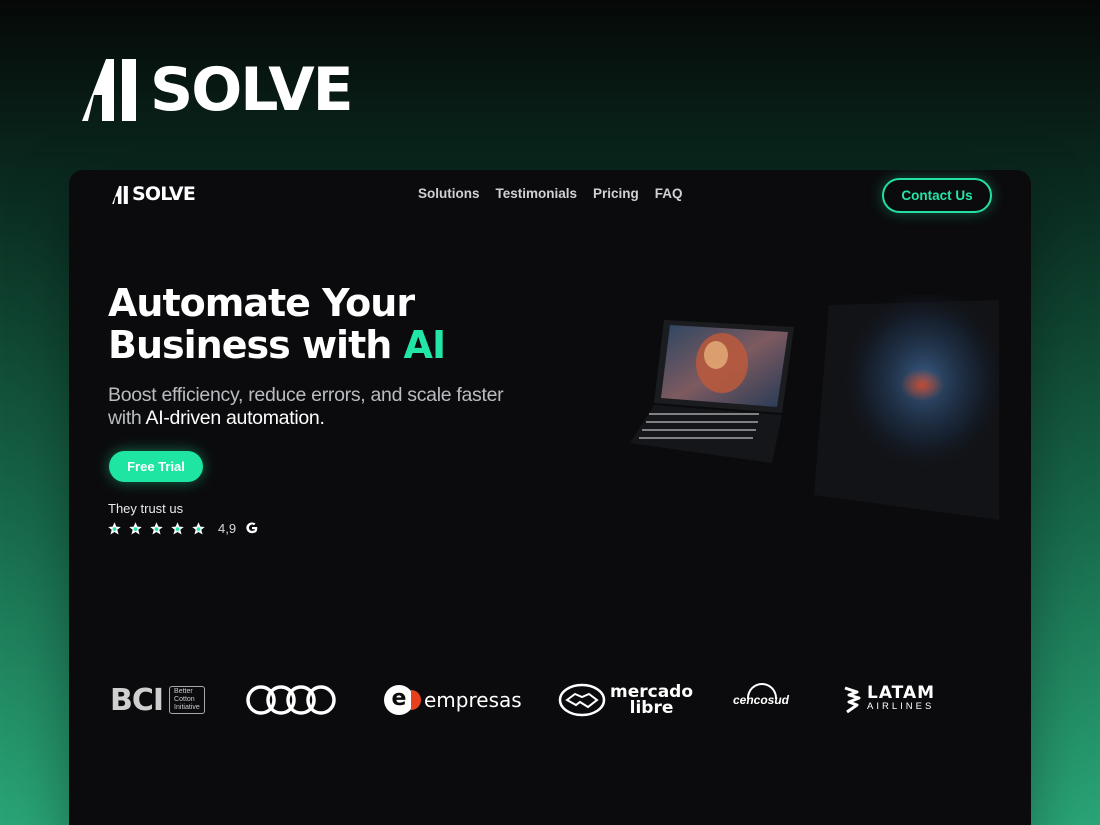 This screenshot has height=825, width=1100. I want to click on logo-mercado-libre: mercado libre, so click(625, 700).